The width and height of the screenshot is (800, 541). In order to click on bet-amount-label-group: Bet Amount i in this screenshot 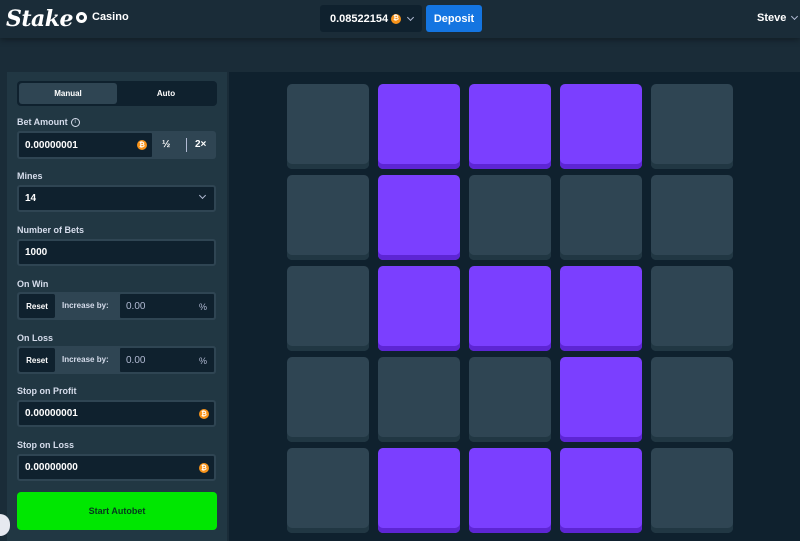, I will do `click(48, 122)`.